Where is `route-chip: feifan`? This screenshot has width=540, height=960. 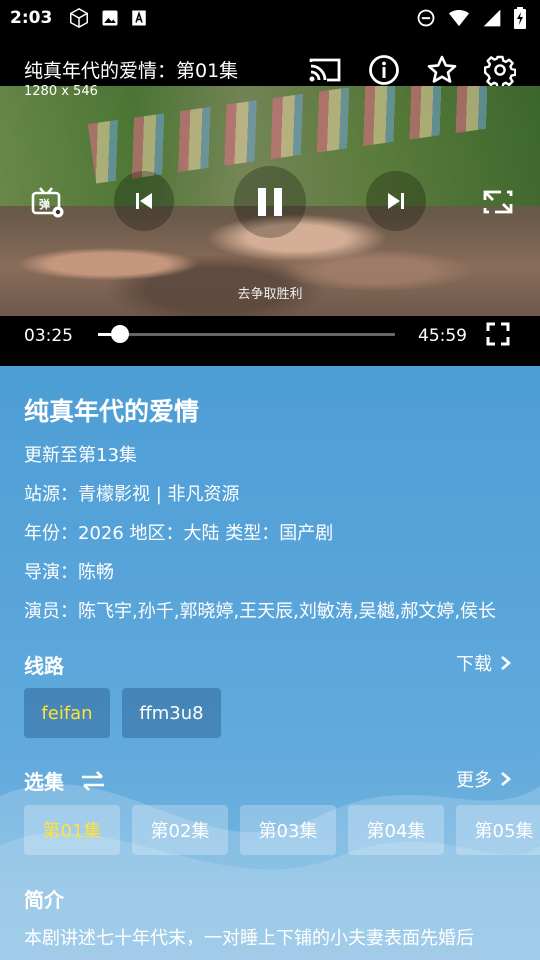 route-chip: feifan is located at coordinates (67, 713).